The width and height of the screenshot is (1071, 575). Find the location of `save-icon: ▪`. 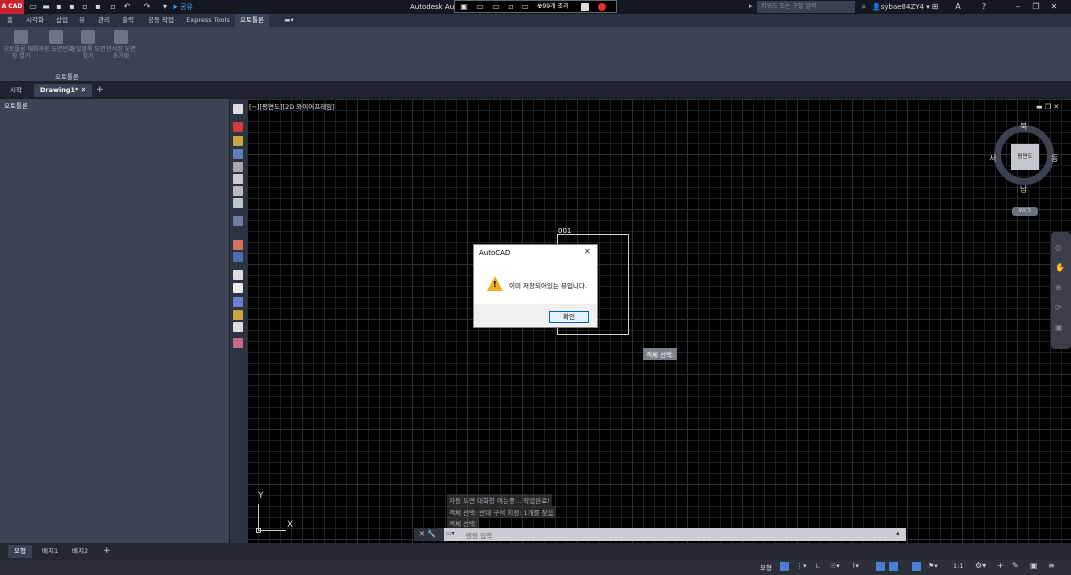

save-icon: ▪ is located at coordinates (59, 7).